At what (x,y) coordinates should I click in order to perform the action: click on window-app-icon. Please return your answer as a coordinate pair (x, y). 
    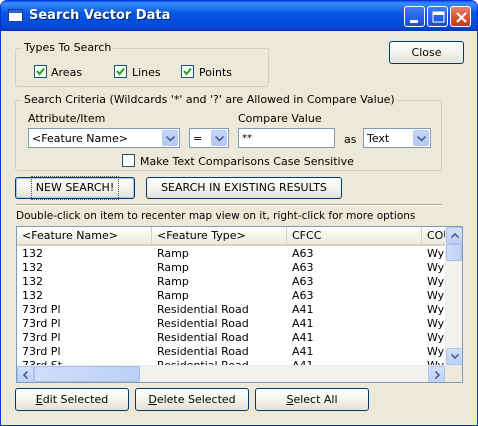
    Looking at the image, I should click on (15, 15).